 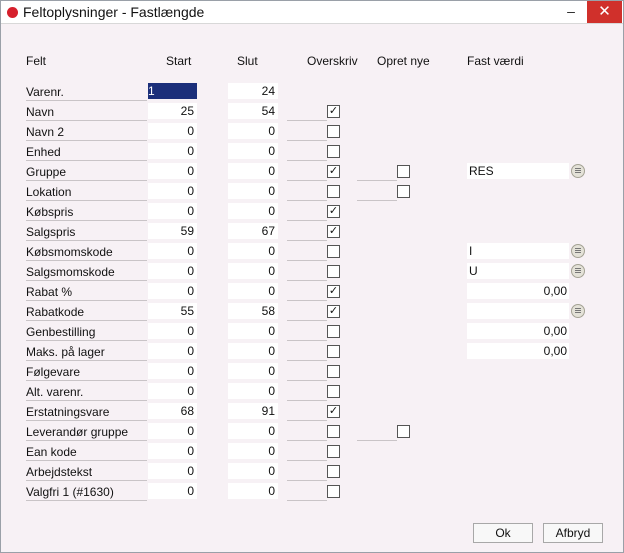 What do you see at coordinates (86, 292) in the screenshot?
I see `row-label: Rabat %` at bounding box center [86, 292].